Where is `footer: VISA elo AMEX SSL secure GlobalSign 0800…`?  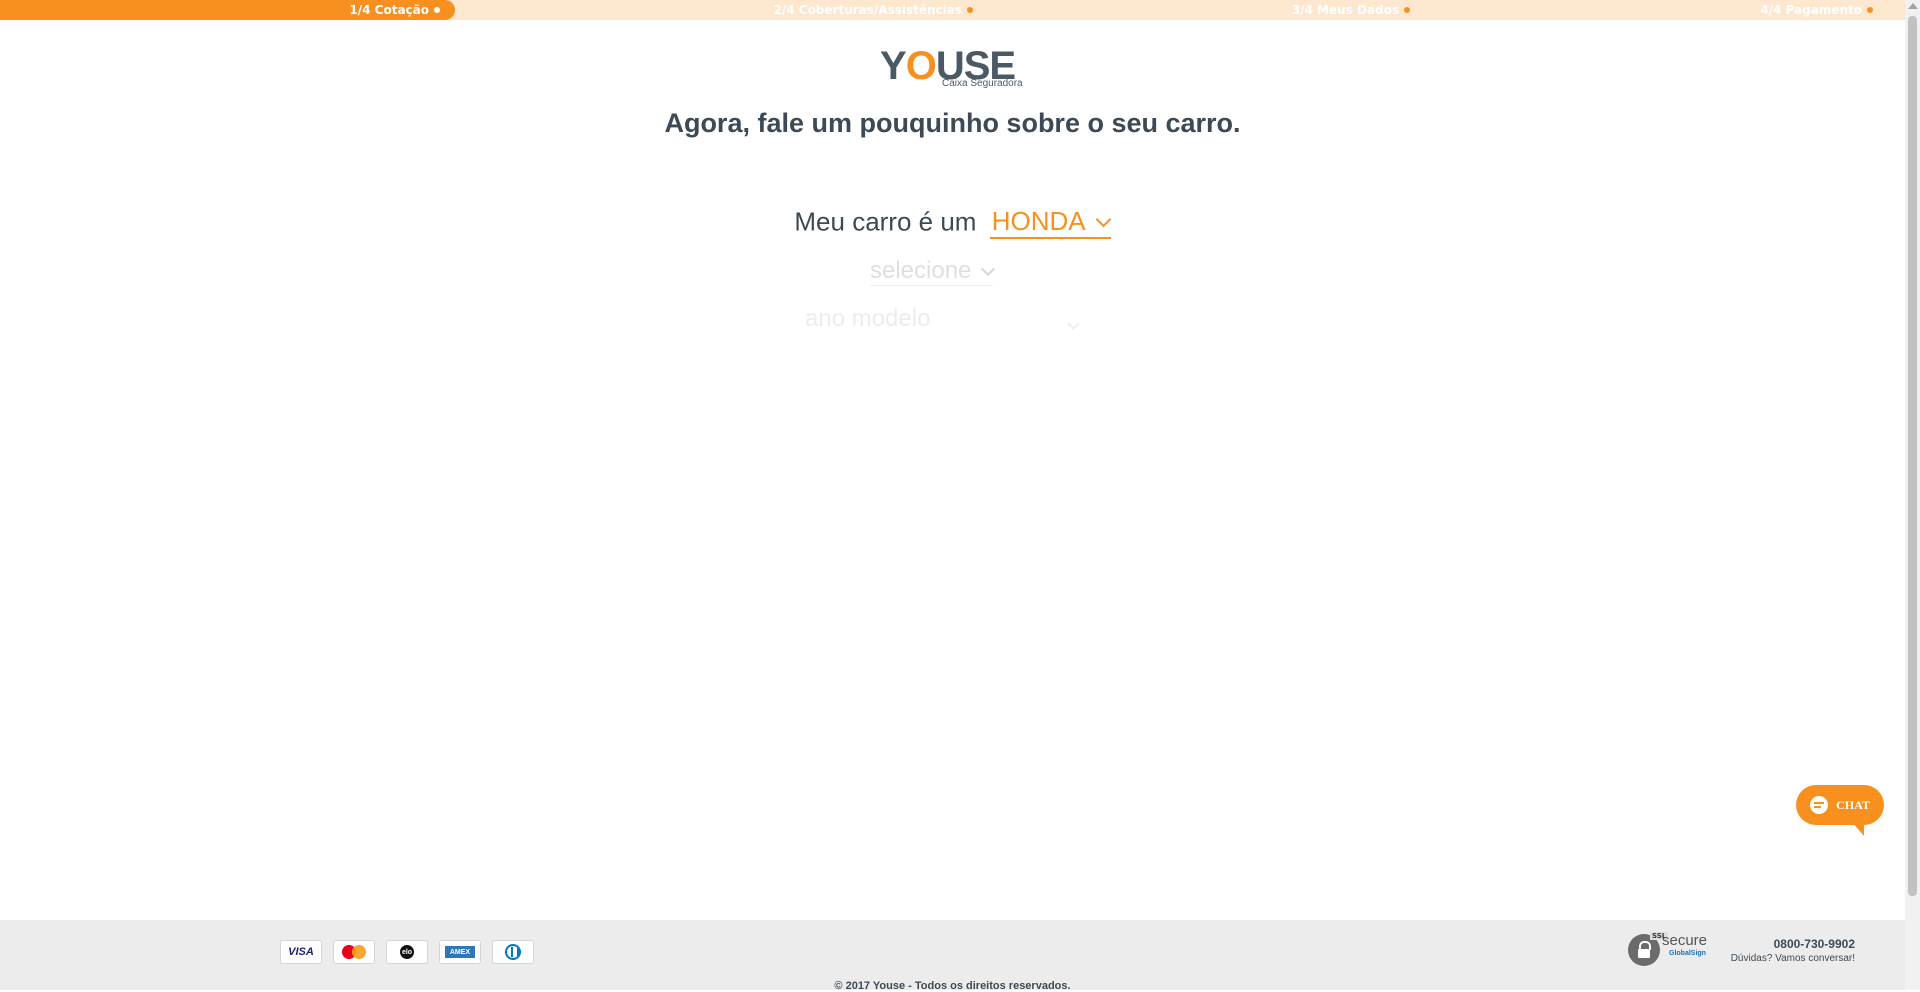
footer: VISA elo AMEX SSL secure GlobalSign 0800… is located at coordinates (952, 956).